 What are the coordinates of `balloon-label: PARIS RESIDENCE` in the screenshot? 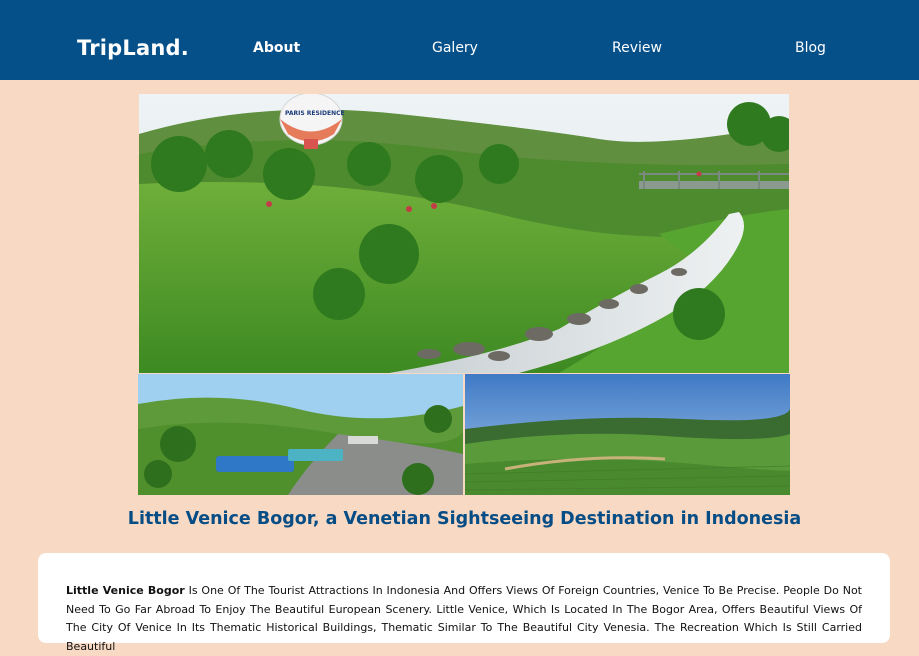 It's located at (315, 113).